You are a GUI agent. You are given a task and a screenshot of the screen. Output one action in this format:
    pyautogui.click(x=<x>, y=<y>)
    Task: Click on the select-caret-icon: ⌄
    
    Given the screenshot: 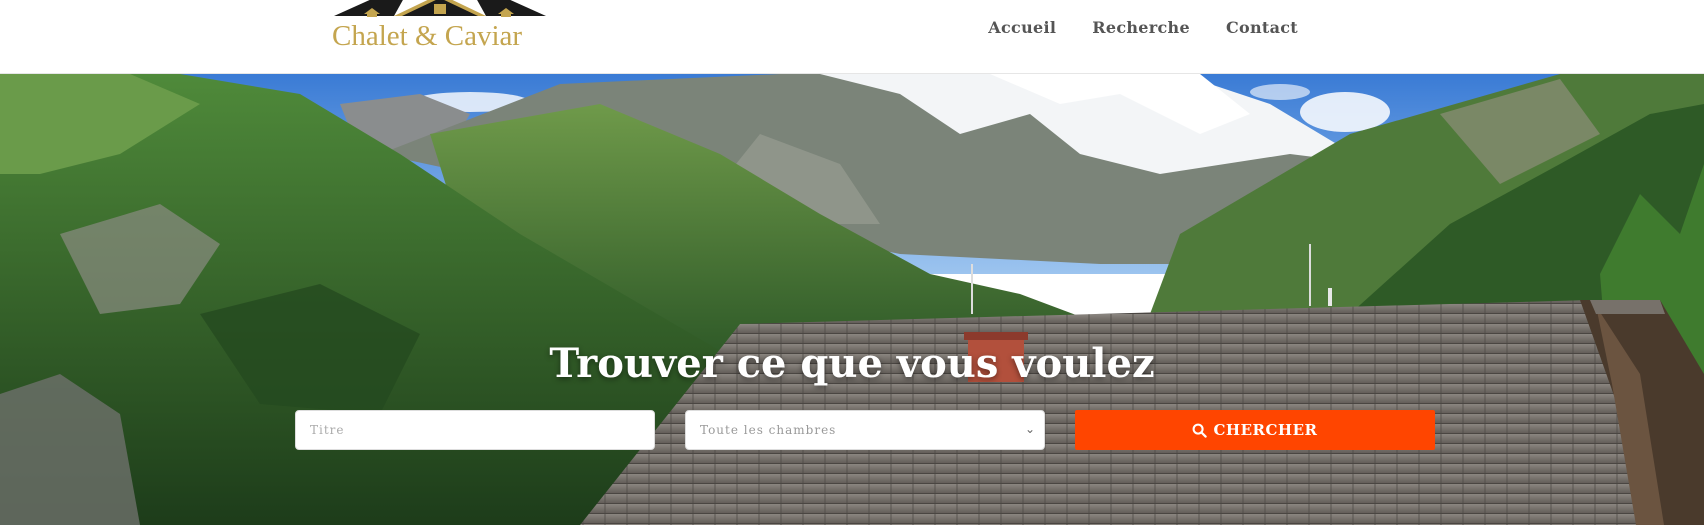 What is the action you would take?
    pyautogui.click(x=1030, y=429)
    